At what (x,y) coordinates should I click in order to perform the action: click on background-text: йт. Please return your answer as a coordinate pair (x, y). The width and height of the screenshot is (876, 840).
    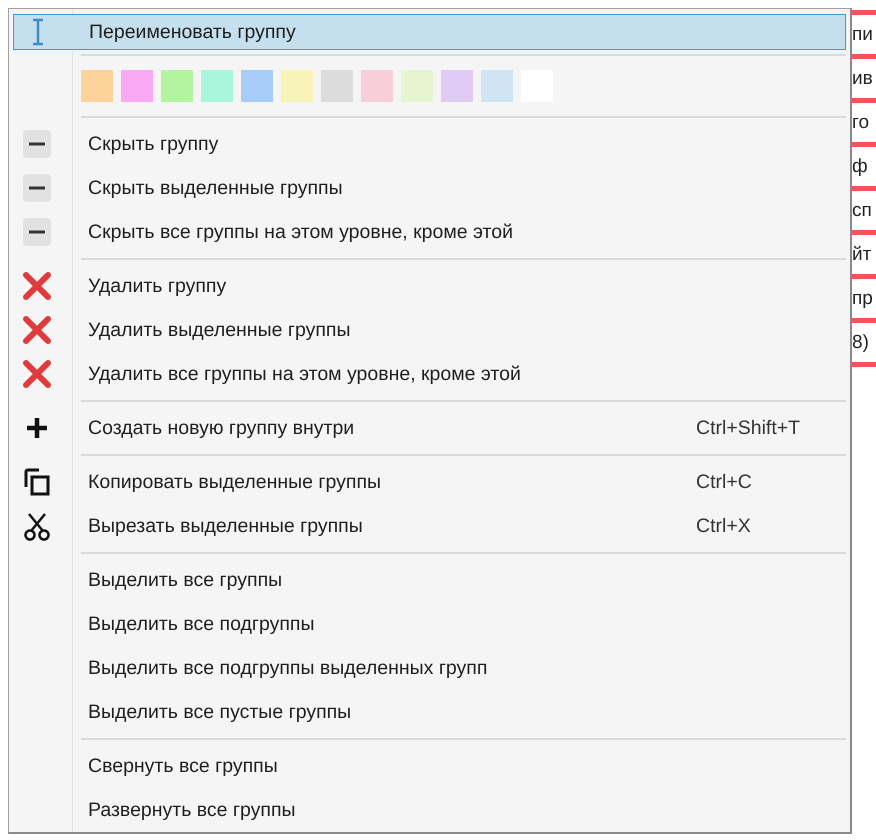
    Looking at the image, I should click on (861, 254).